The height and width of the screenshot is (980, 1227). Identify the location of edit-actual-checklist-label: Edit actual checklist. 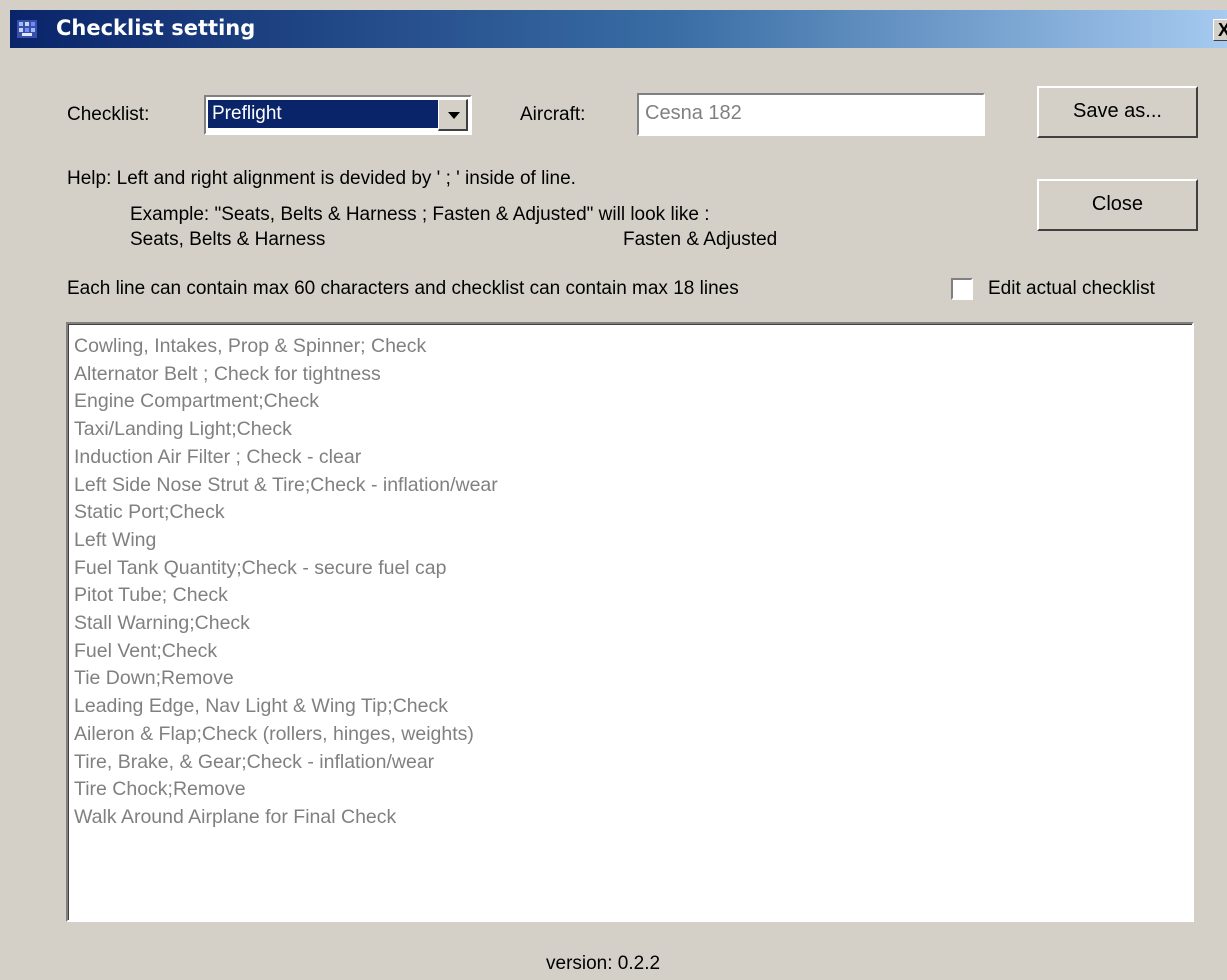
(1071, 289).